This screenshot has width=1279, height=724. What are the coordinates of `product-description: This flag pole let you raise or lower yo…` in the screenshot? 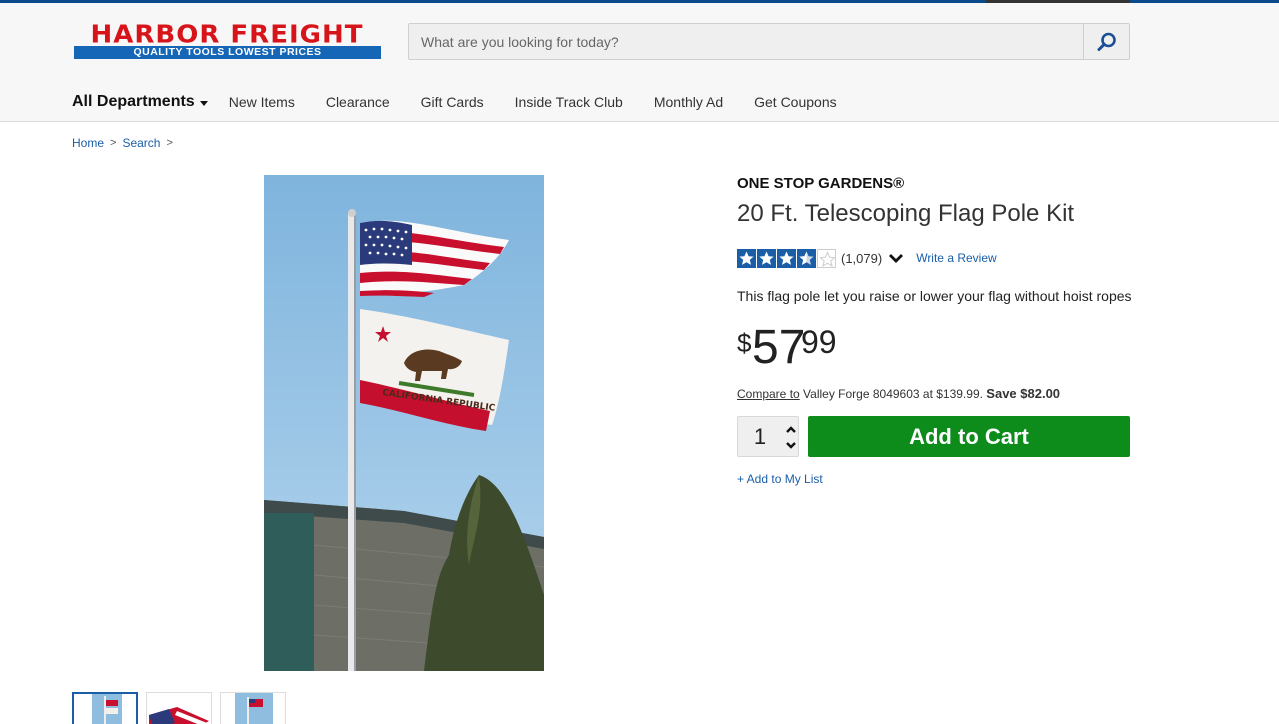 It's located at (934, 296).